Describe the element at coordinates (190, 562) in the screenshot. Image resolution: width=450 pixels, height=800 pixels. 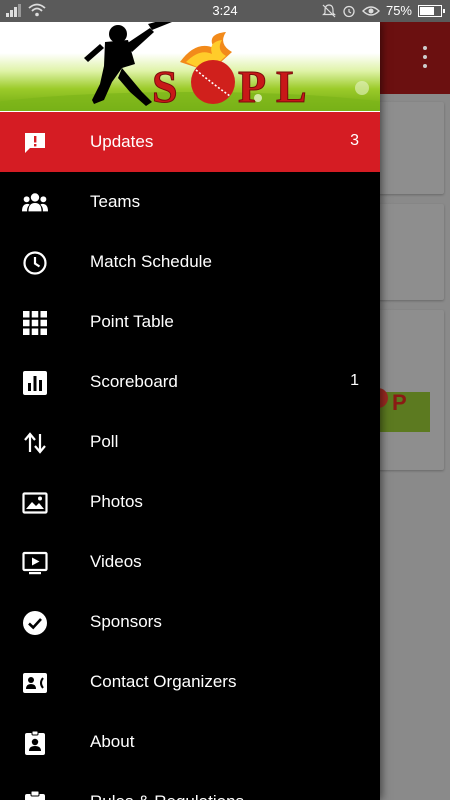
I see `menu-item-videos: Videos` at that location.